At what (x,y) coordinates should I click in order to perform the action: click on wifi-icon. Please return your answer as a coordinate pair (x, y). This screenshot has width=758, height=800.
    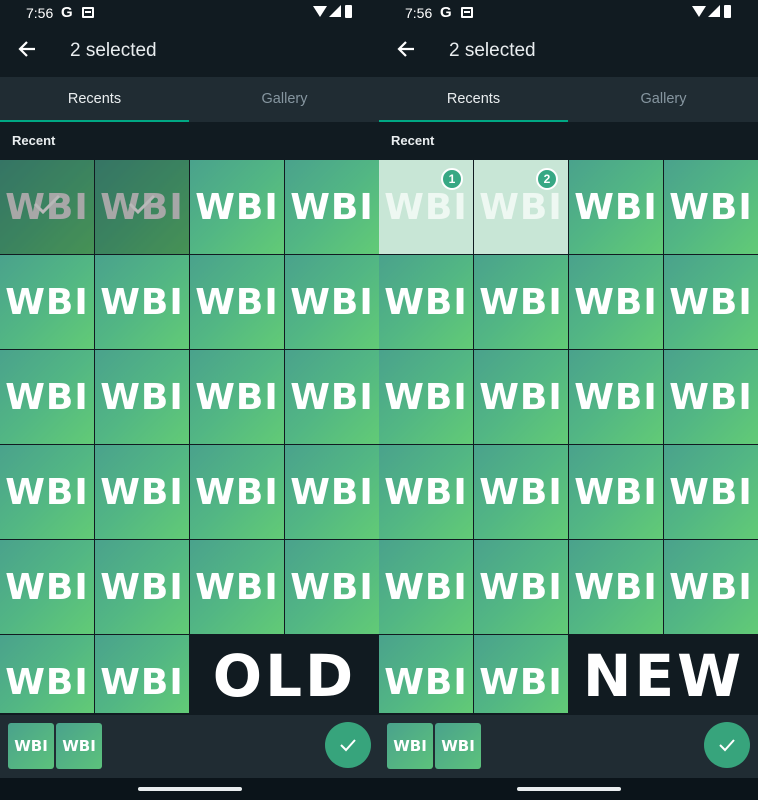
    Looking at the image, I should click on (699, 11).